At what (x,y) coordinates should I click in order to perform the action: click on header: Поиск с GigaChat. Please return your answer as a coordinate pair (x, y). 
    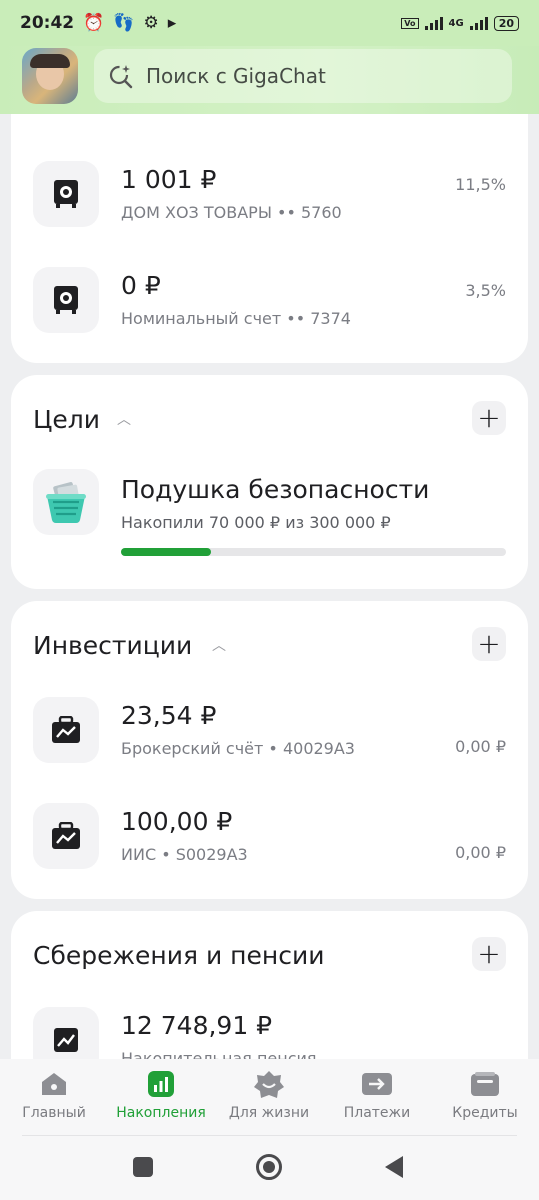
    Looking at the image, I should click on (269, 80).